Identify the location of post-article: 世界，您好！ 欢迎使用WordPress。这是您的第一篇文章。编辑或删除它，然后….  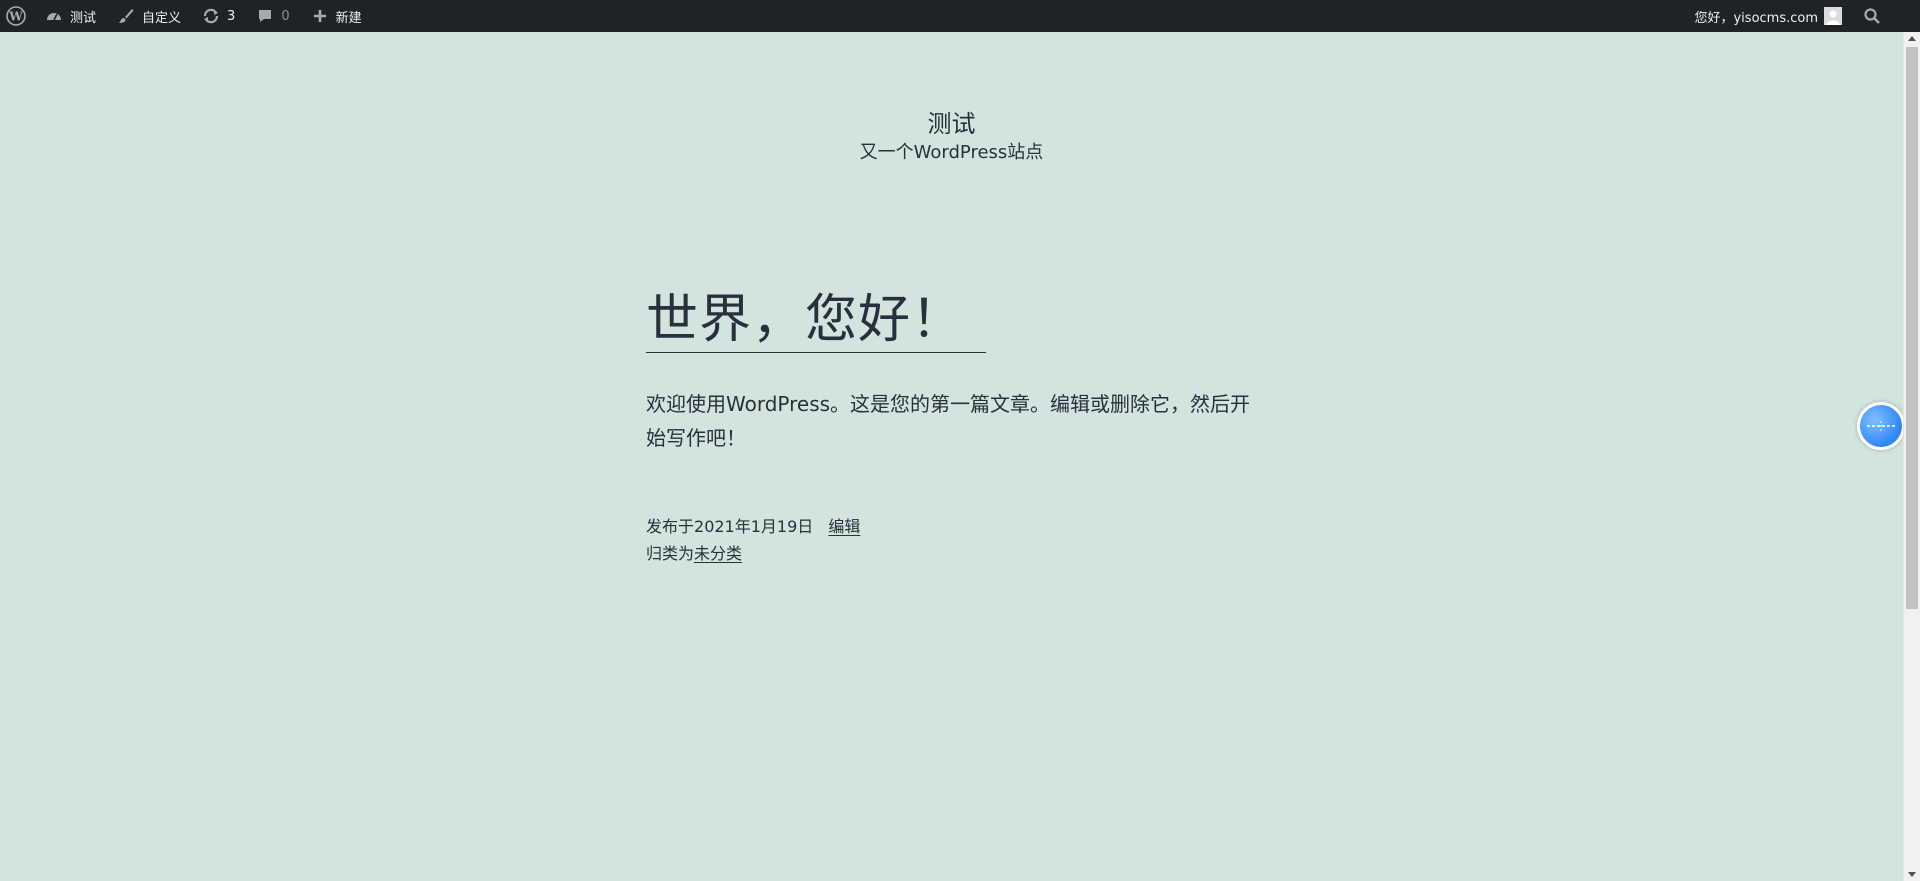
(951, 427).